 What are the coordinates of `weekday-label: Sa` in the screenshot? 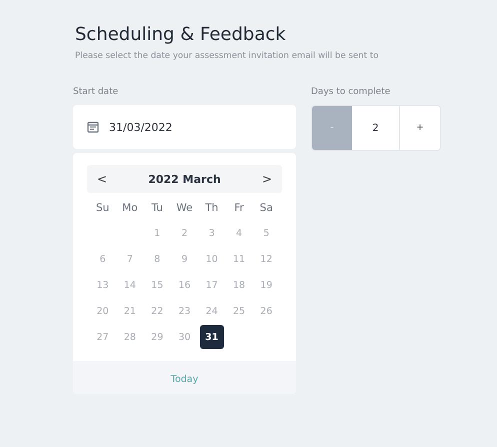 It's located at (266, 208).